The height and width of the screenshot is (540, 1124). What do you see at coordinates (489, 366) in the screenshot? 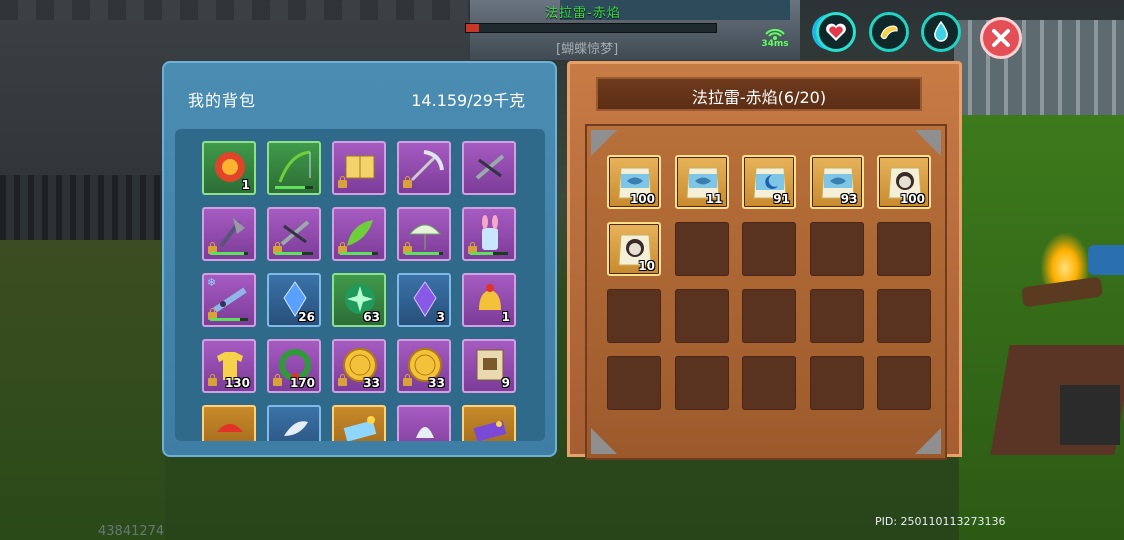
I see `backpack-slot: 9` at bounding box center [489, 366].